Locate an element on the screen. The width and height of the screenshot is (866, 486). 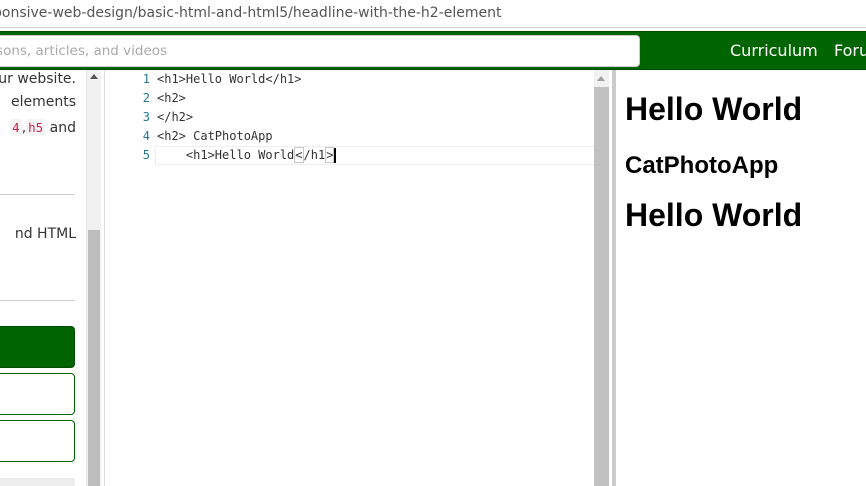
line-number-gutter: 1 2 3 4 5 is located at coordinates (128, 278).